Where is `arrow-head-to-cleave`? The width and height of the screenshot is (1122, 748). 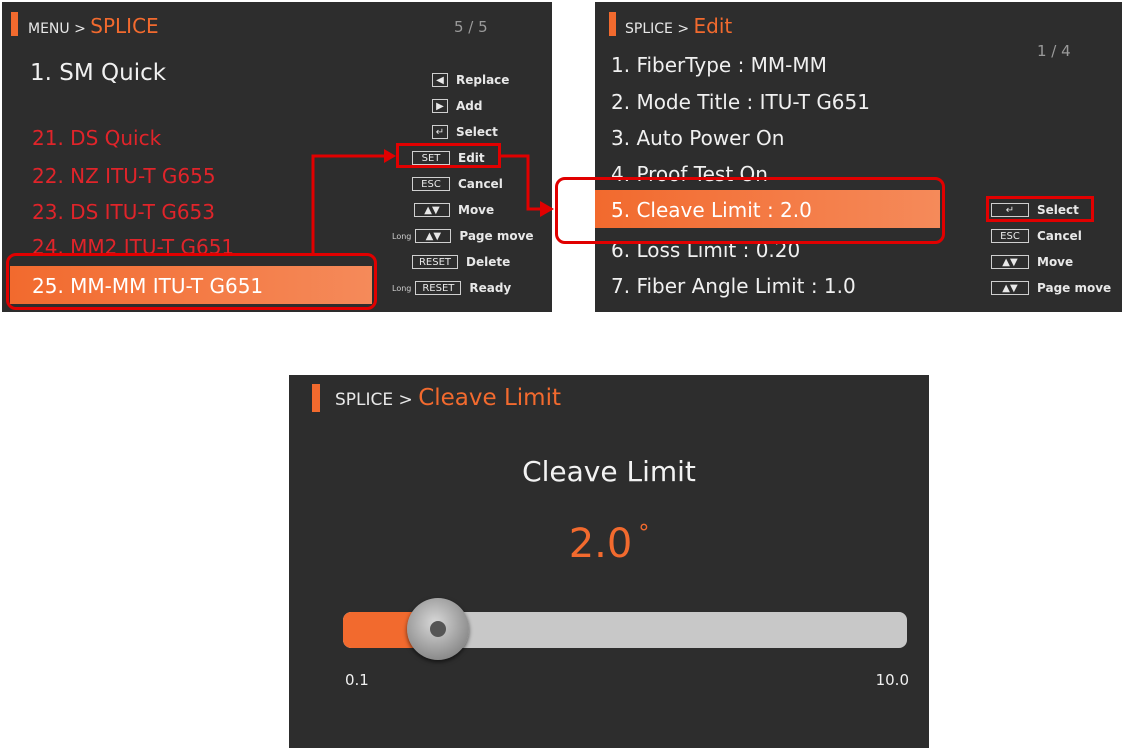
arrow-head-to-cleave is located at coordinates (547, 209).